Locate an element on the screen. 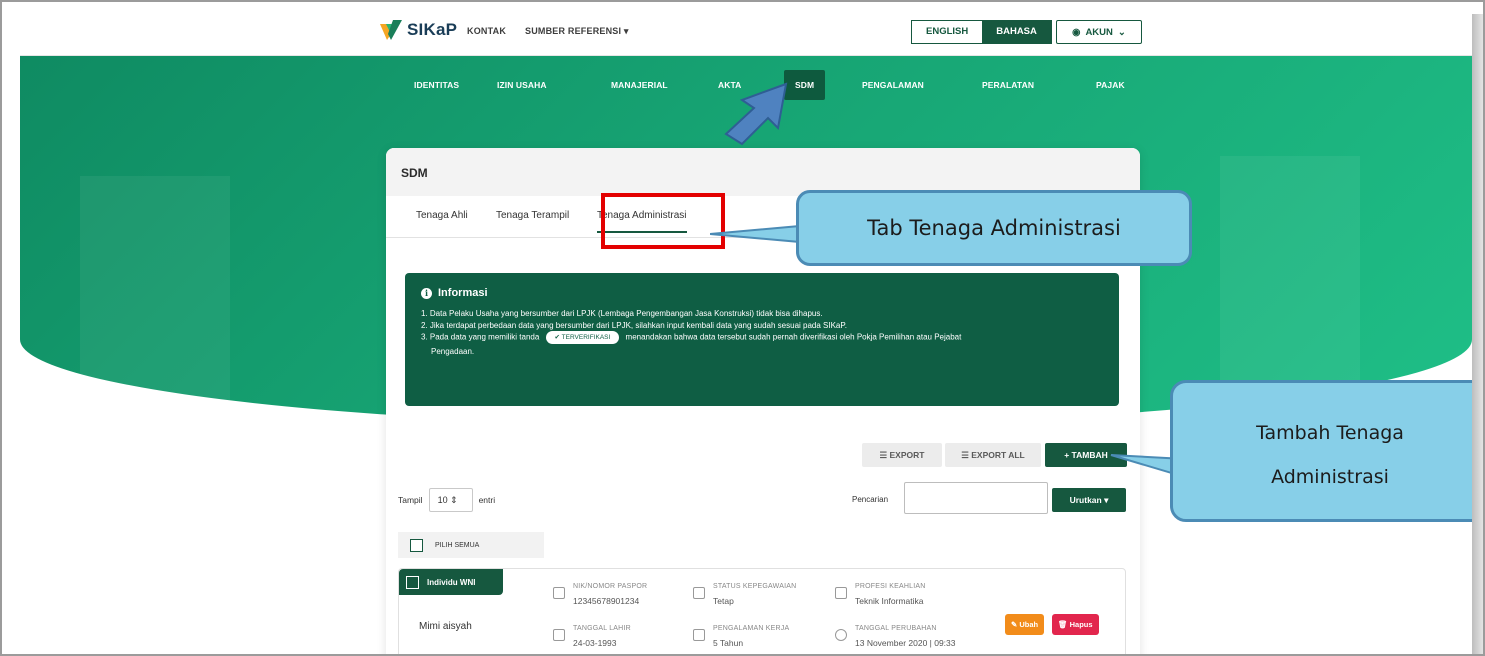  field-label: TANGGAL LAHIR is located at coordinates (602, 628).